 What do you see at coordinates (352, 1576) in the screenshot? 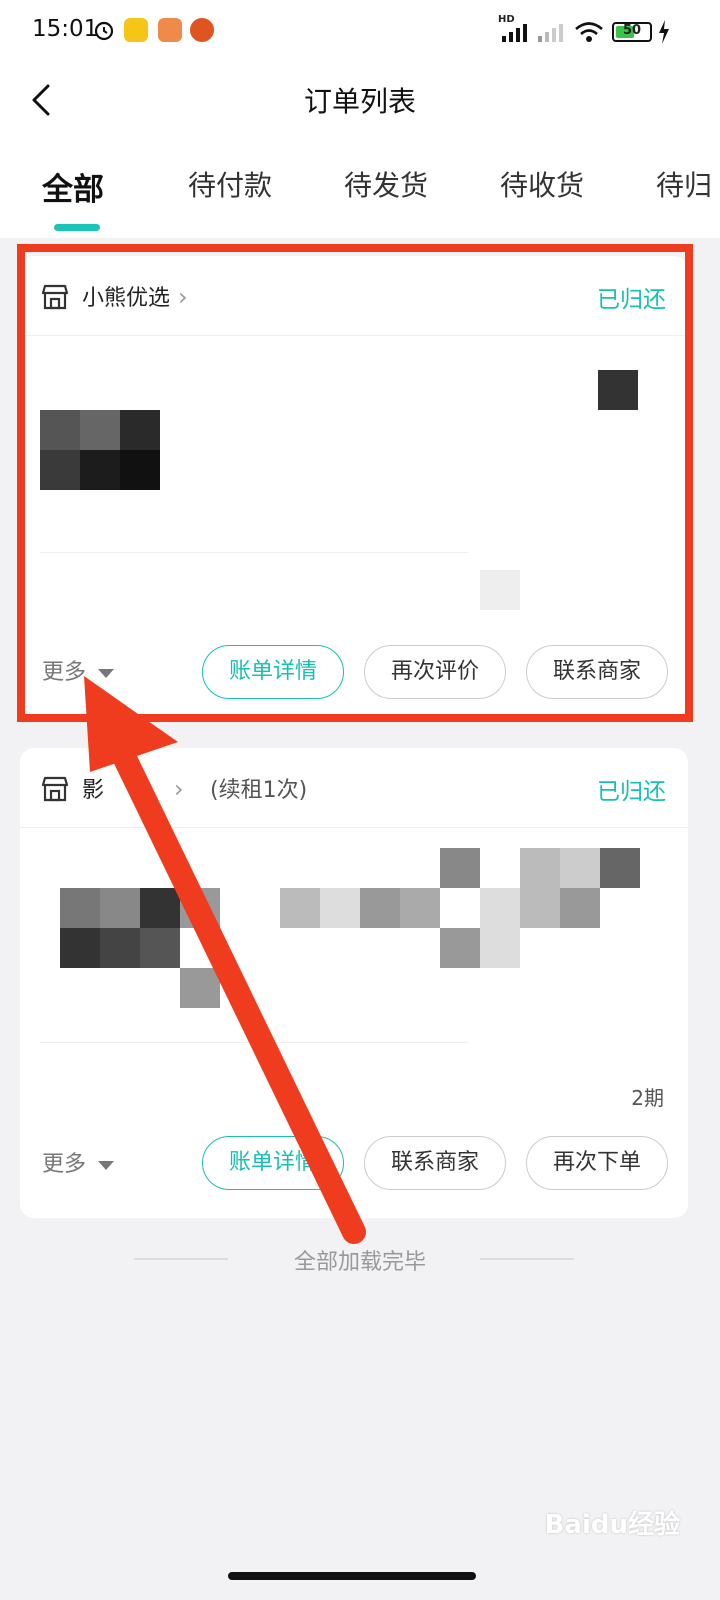
I see `home-indicator` at bounding box center [352, 1576].